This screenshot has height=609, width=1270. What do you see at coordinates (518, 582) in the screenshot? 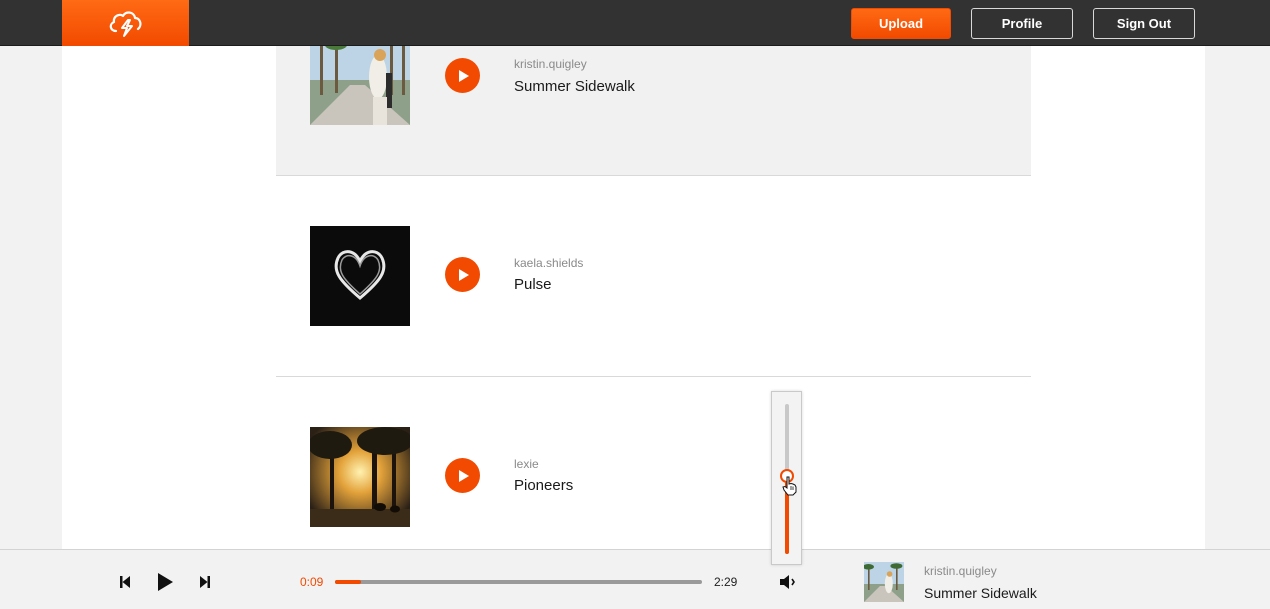
I see `progress-bar` at bounding box center [518, 582].